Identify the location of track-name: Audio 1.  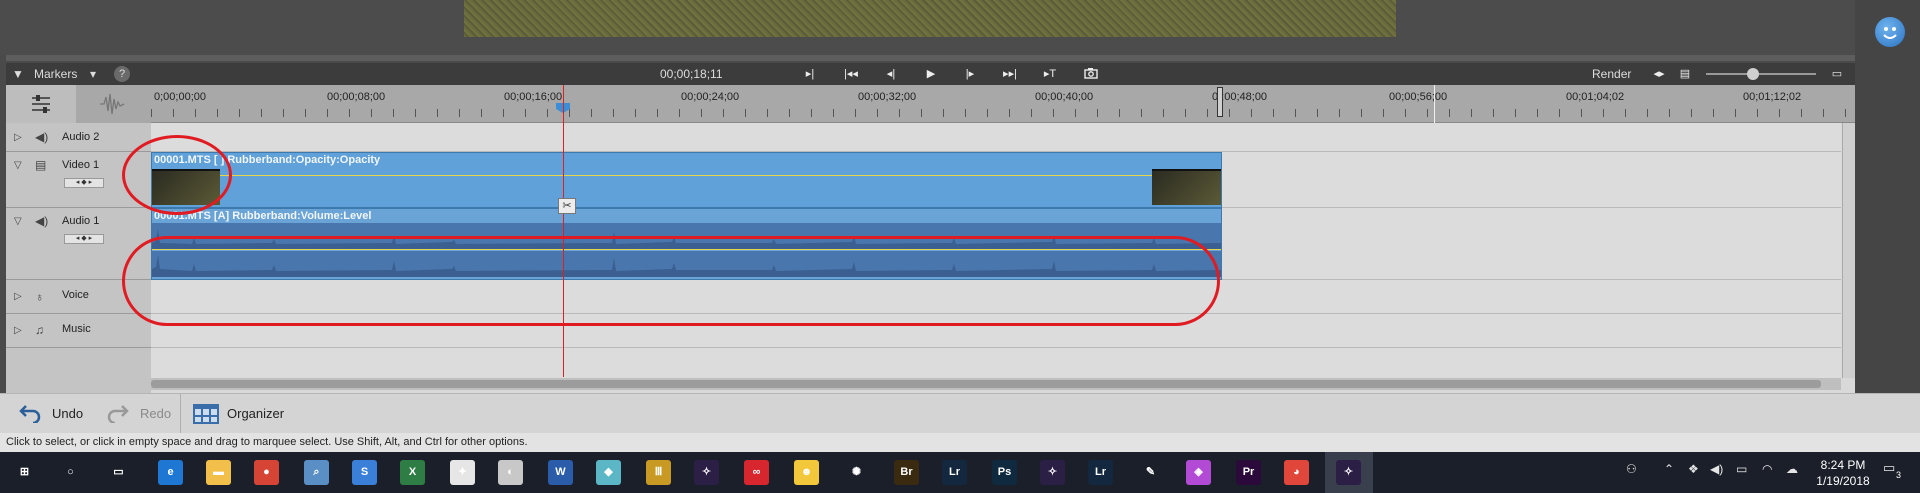
(81, 221).